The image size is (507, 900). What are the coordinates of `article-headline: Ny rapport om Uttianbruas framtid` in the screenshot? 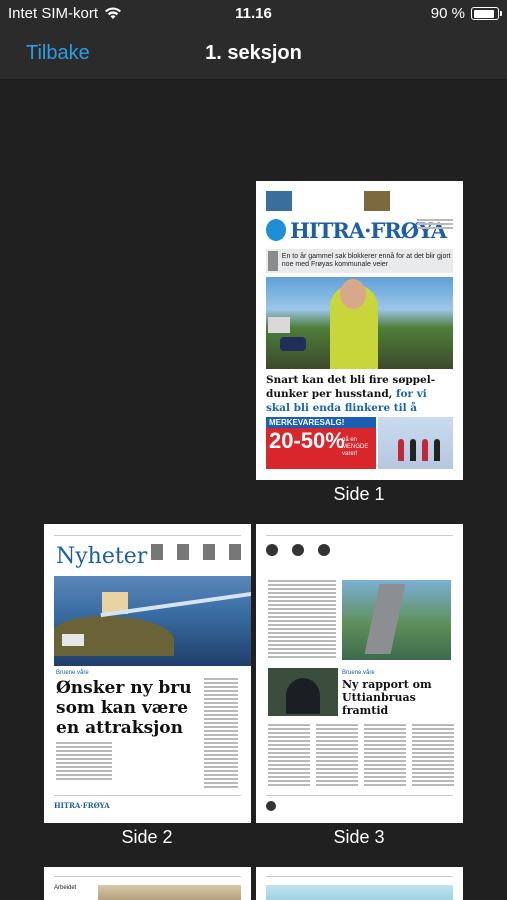 It's located at (387, 697).